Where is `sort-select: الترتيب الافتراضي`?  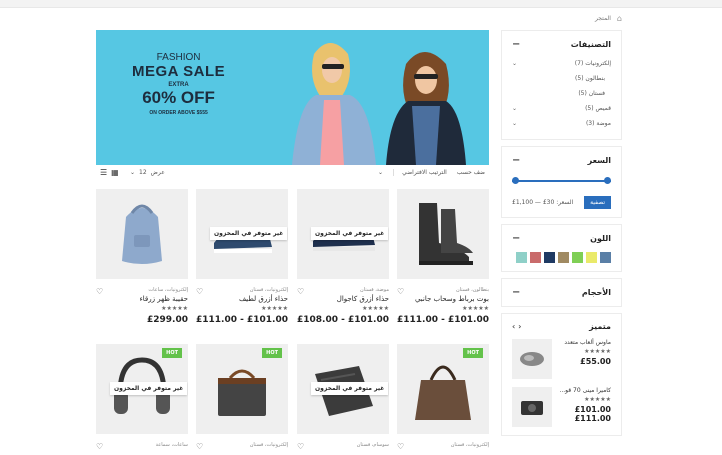 sort-select: الترتيب الافتراضي is located at coordinates (420, 172).